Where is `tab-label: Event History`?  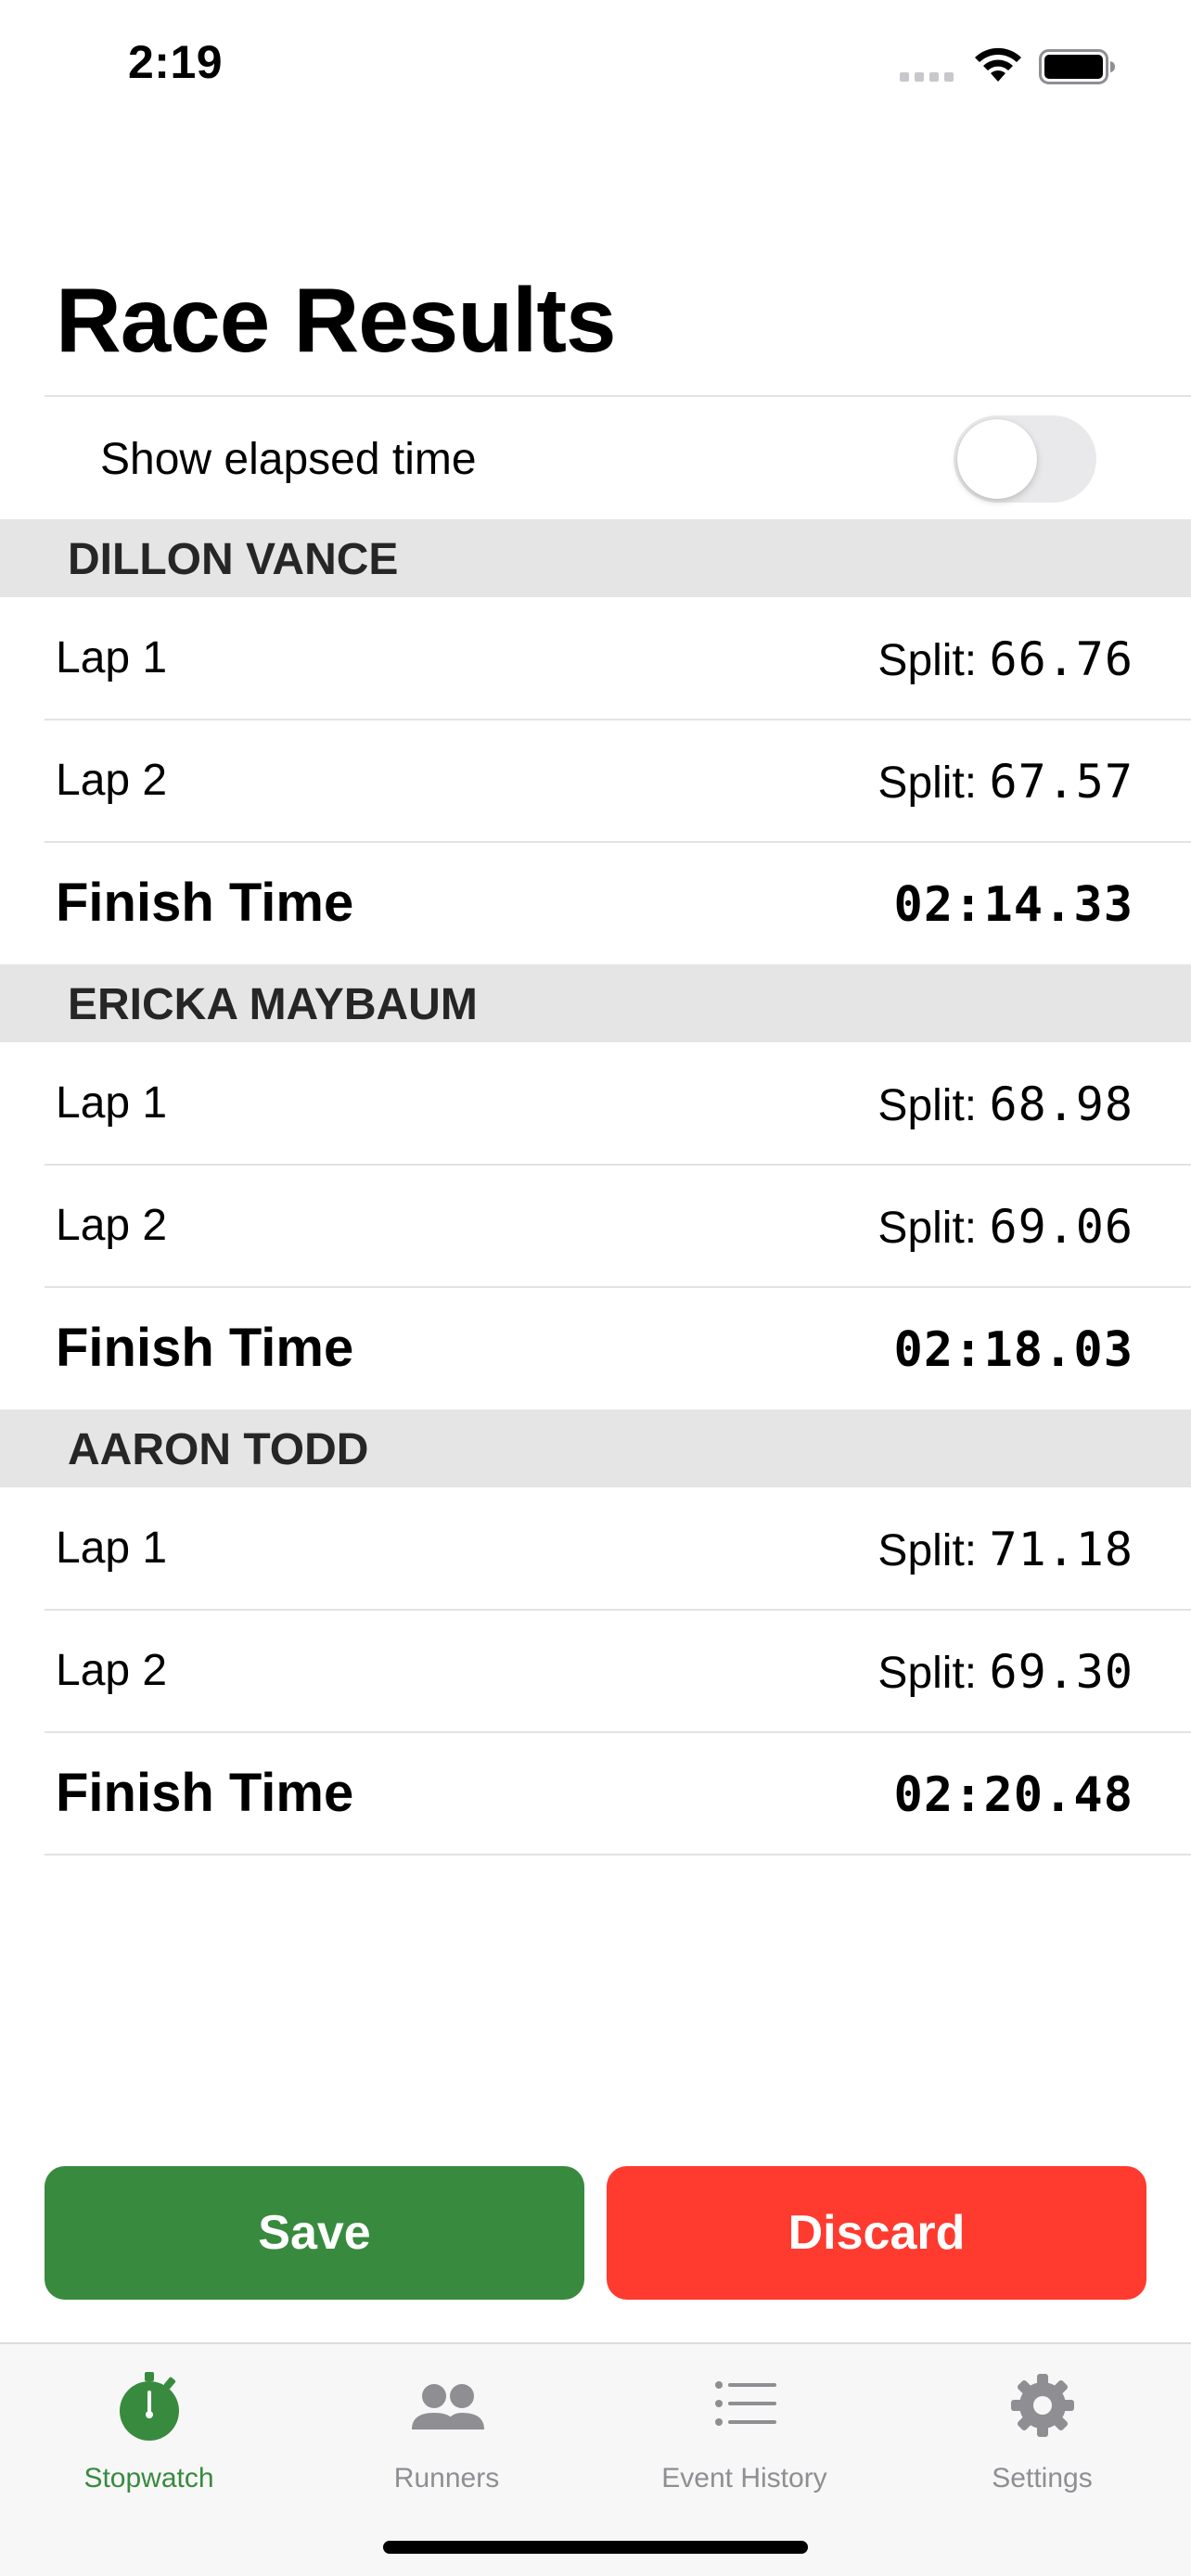
tab-label: Event History is located at coordinates (744, 2478).